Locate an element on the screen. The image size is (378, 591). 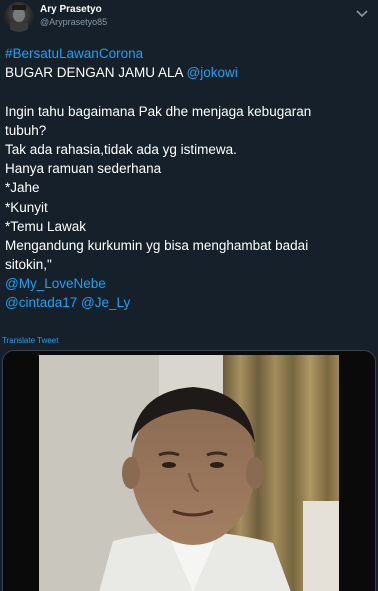
avatar is located at coordinates (19, 17).